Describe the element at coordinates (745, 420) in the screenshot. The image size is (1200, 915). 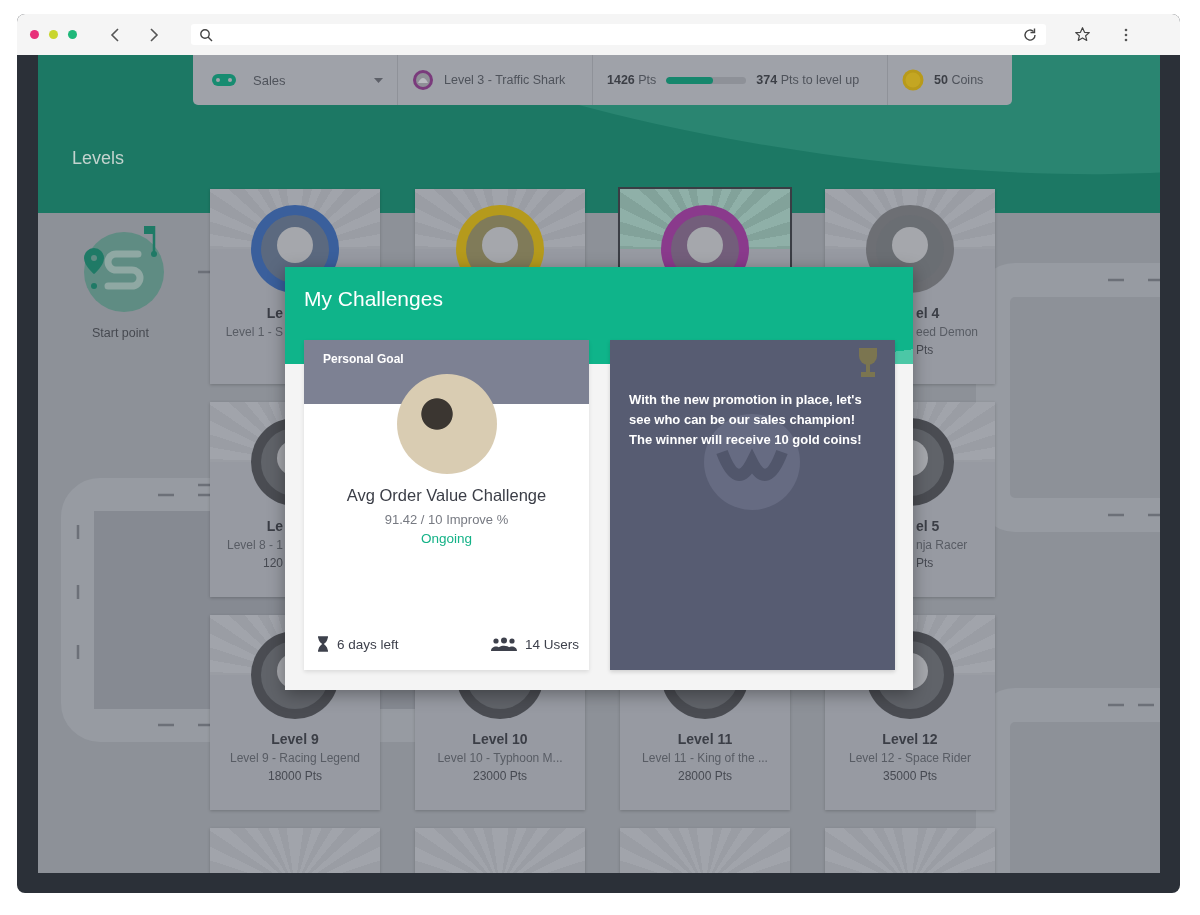
I see `challenge-description: With the new promotion in place, let's see who can be our sales champion! The winner will receive 10 gold coins!` at that location.